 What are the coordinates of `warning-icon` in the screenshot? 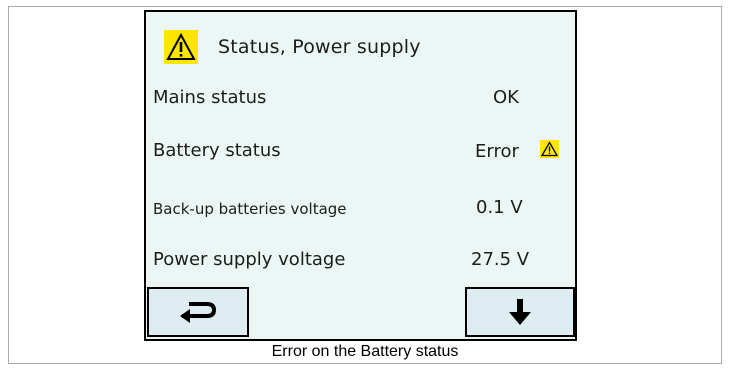 It's located at (181, 47).